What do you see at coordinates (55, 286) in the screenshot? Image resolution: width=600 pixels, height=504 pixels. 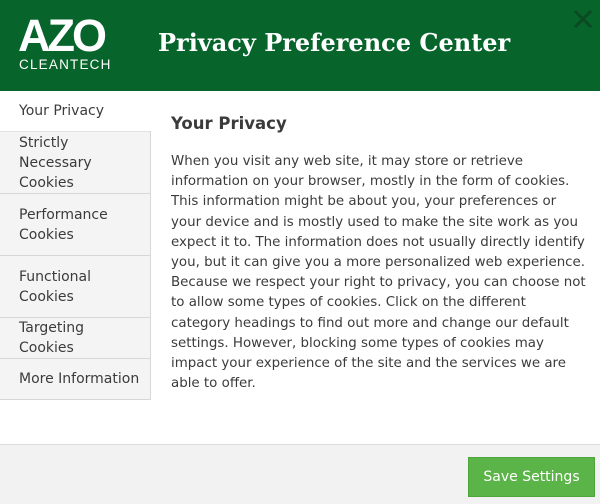 I see `tab-label: Functional Cookies` at bounding box center [55, 286].